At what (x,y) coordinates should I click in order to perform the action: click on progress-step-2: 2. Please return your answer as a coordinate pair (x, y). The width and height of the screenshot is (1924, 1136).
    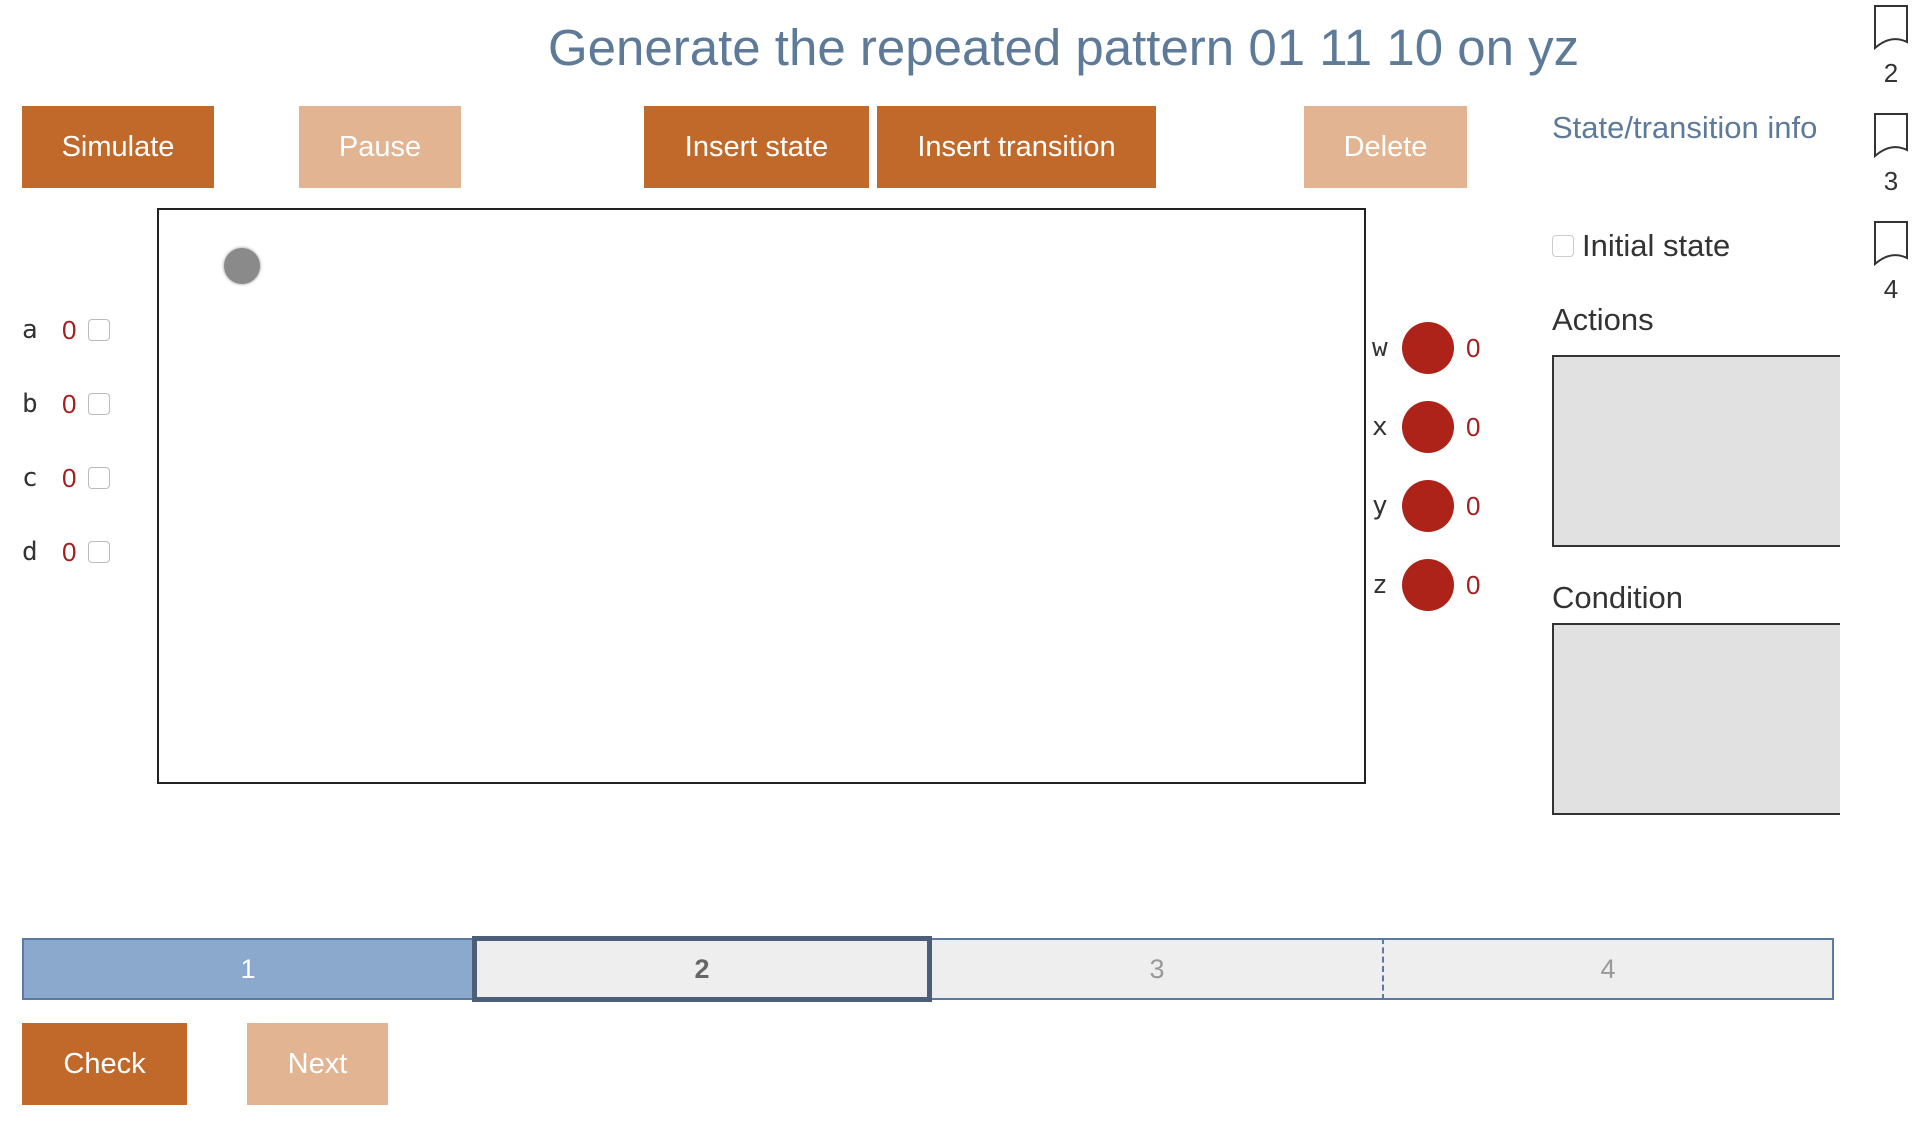
    Looking at the image, I should click on (702, 969).